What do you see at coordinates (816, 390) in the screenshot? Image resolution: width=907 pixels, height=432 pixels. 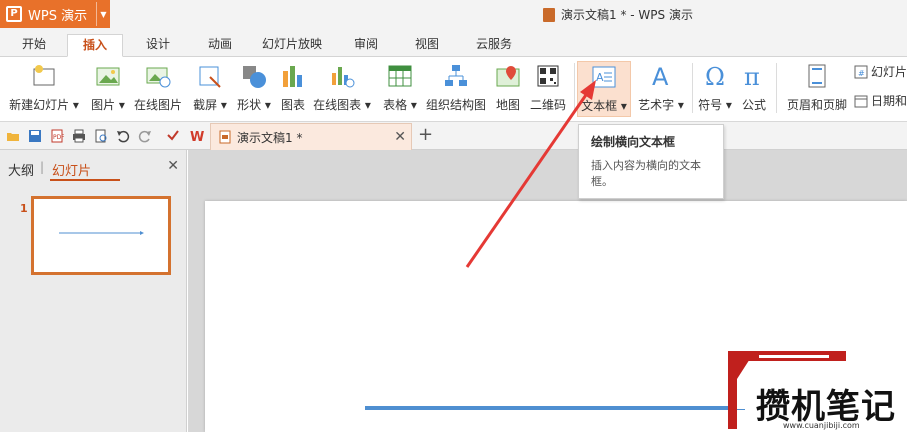 I see `watermark: 攒机笔记 www.cuanjibiji.com` at bounding box center [816, 390].